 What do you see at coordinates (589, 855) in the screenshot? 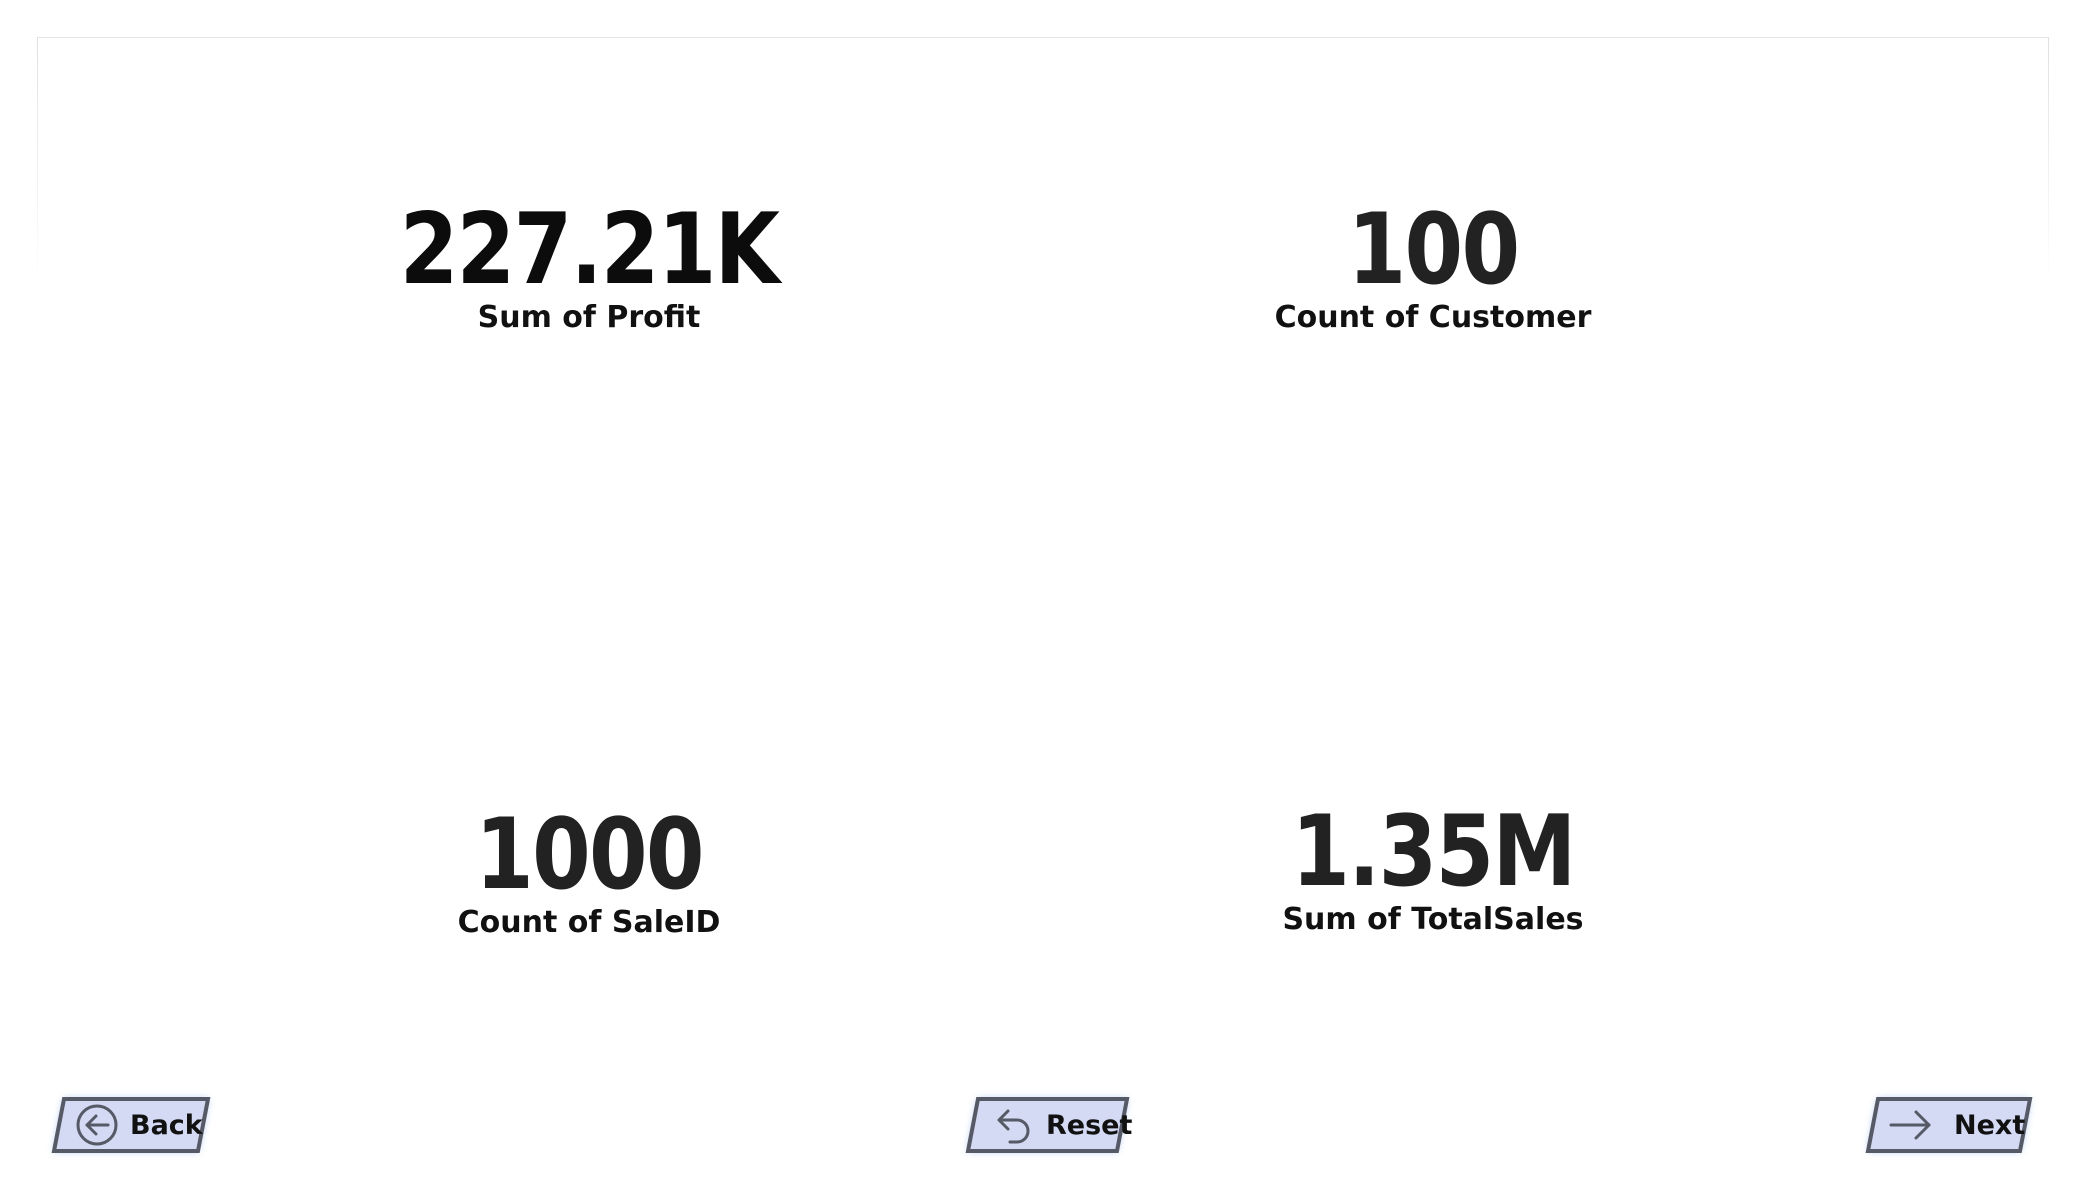
I see `kpi-value: 1000` at bounding box center [589, 855].